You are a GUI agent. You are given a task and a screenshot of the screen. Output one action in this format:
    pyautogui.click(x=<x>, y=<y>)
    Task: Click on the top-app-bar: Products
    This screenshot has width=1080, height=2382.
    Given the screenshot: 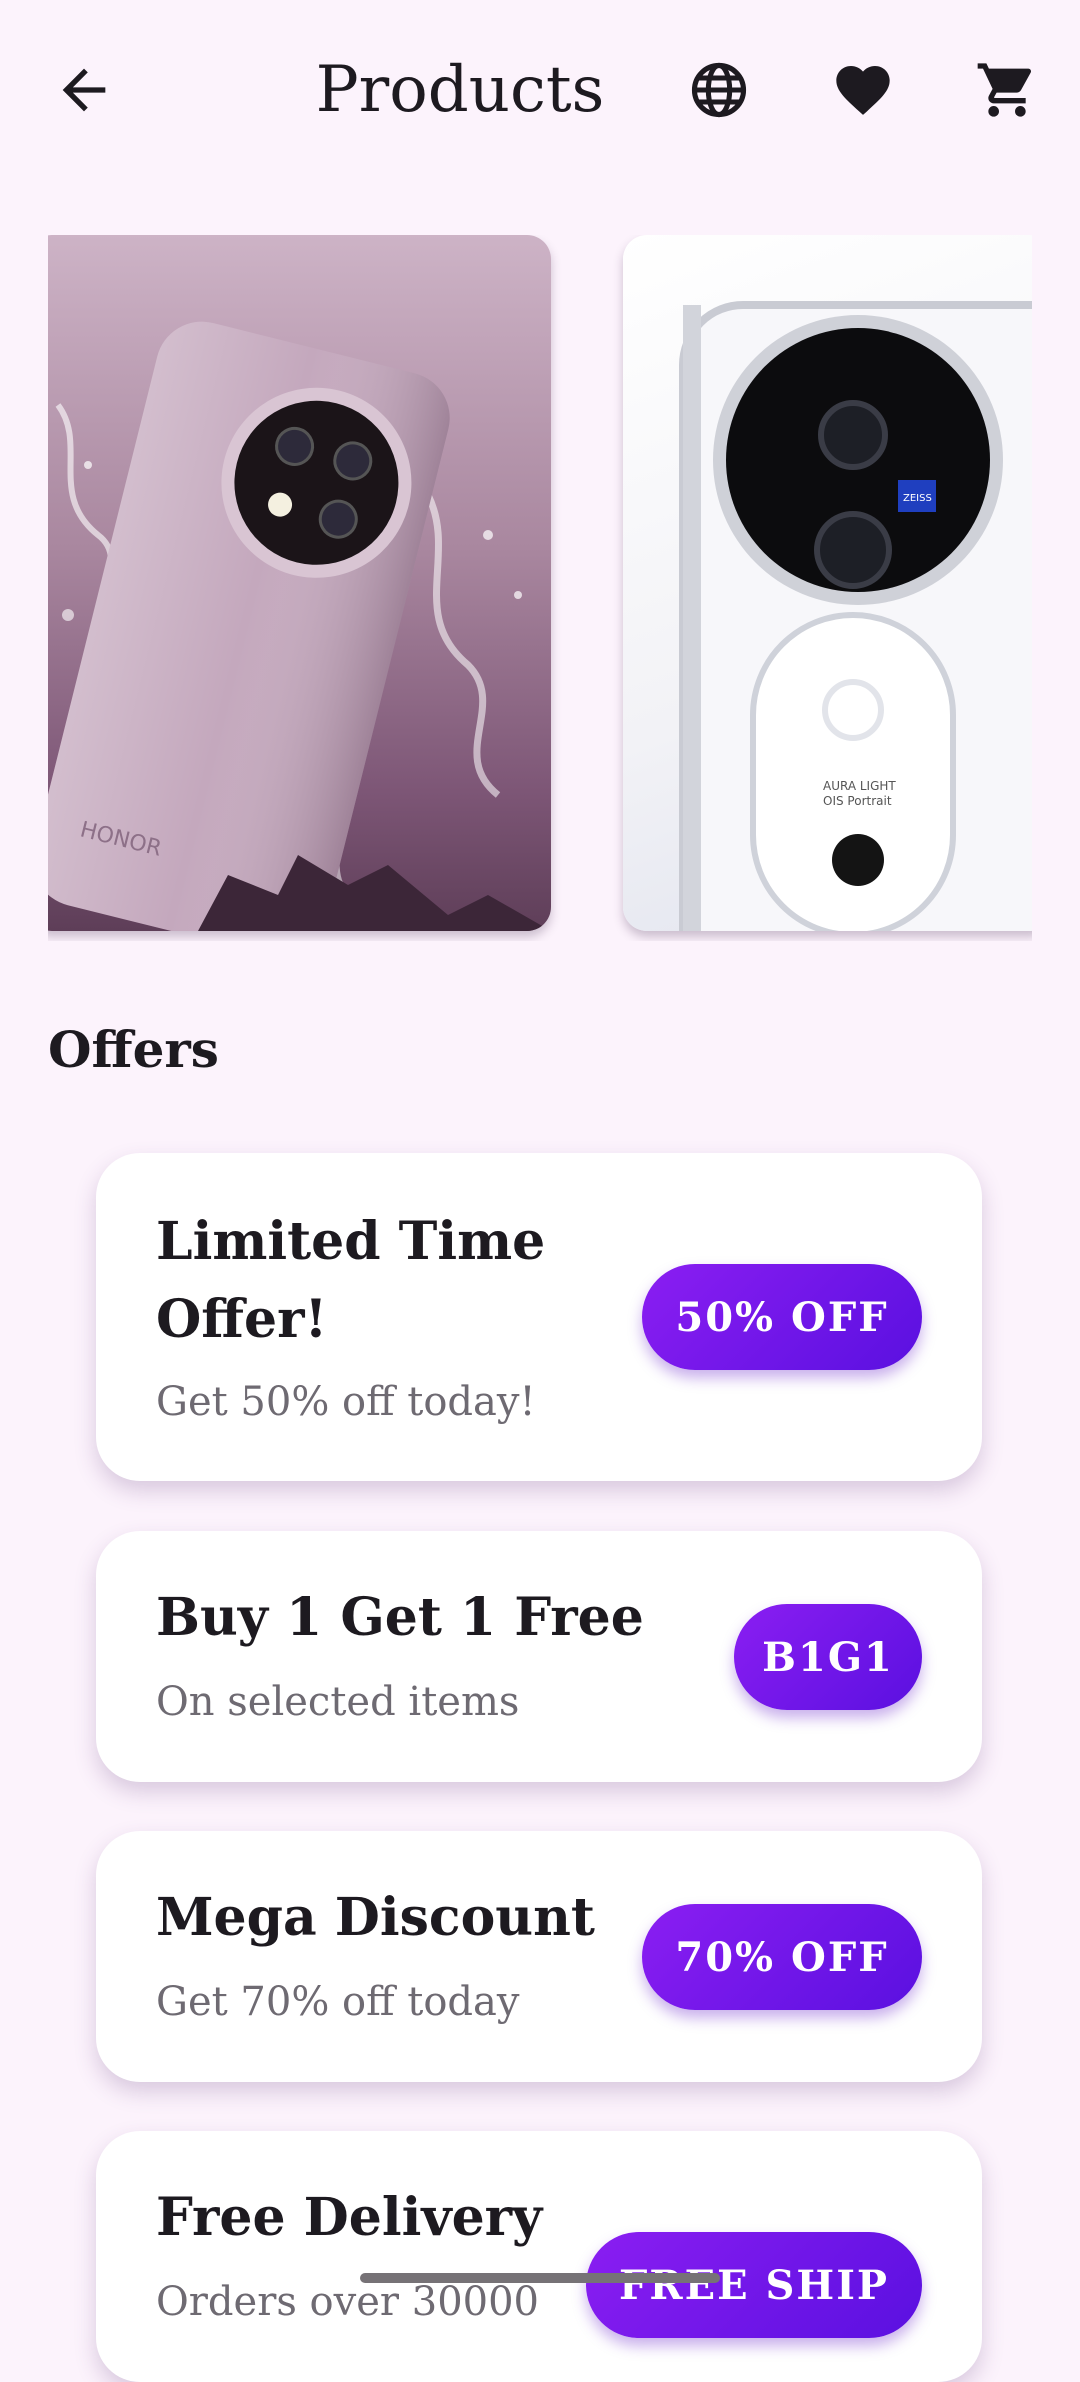 What is the action you would take?
    pyautogui.click(x=540, y=92)
    